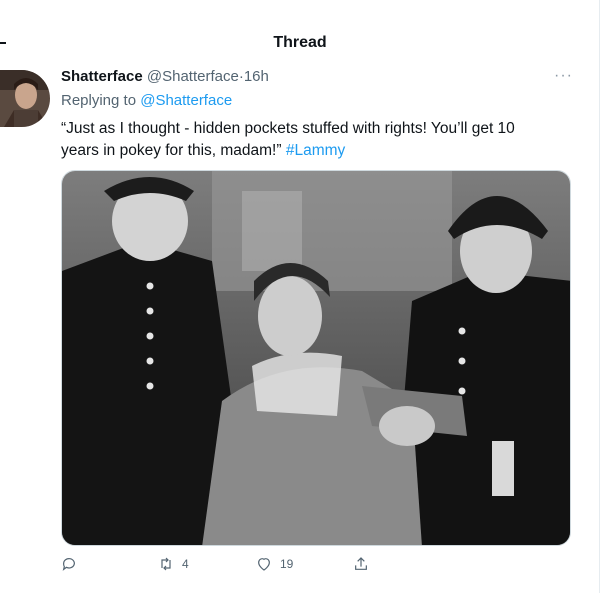  I want to click on retweet-icon, so click(166, 564).